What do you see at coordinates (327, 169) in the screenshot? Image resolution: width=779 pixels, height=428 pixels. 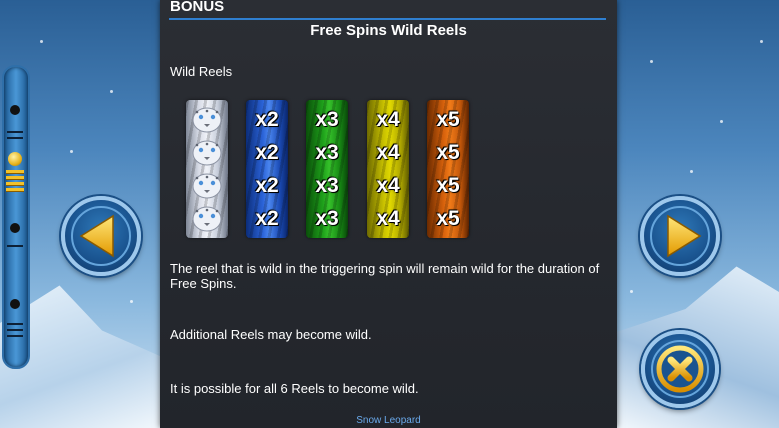 I see `reel-x3: x3 x3 x3 x3` at bounding box center [327, 169].